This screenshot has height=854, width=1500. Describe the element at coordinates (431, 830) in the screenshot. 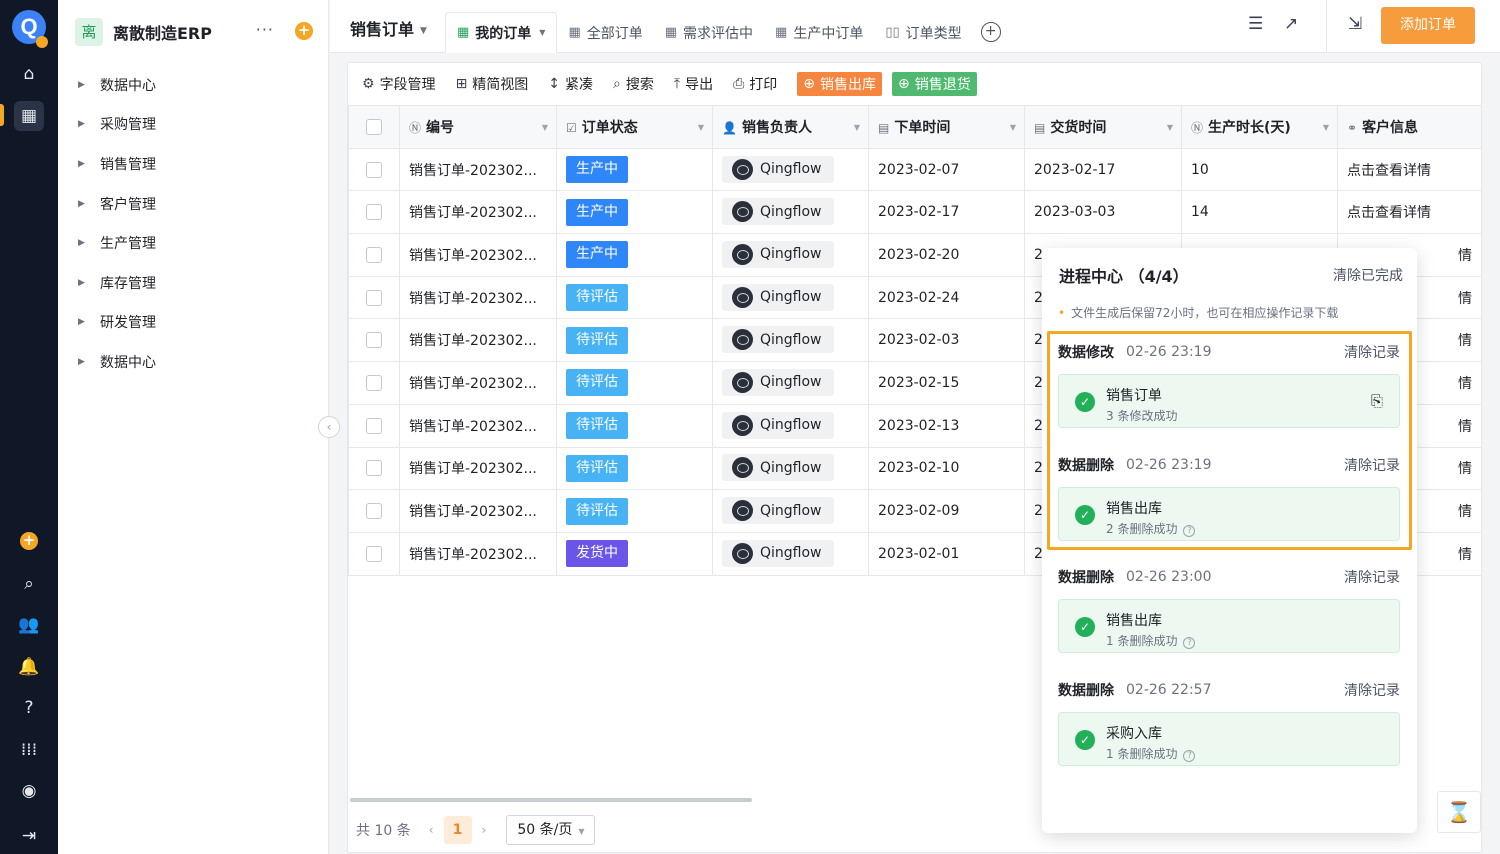

I see `prev-page-icon: ‹` at that location.